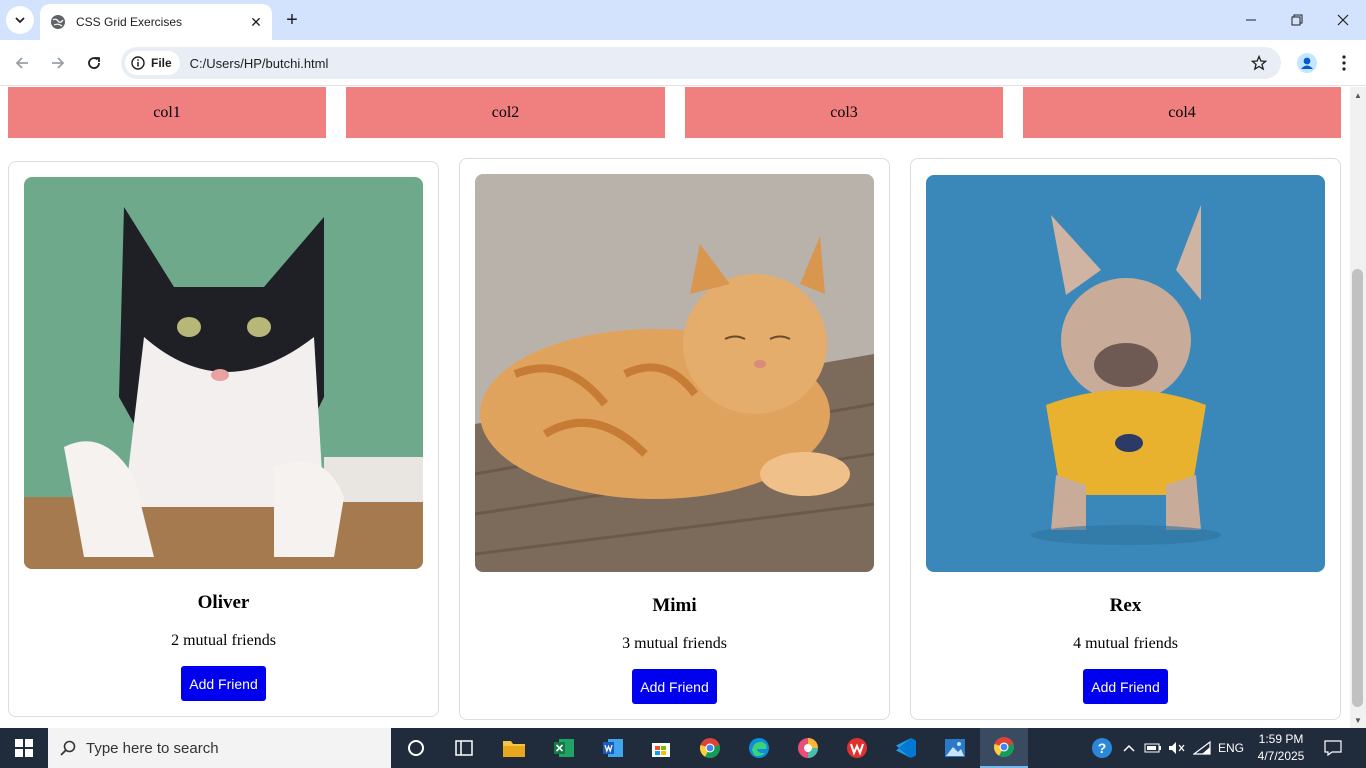  I want to click on reload-icon, so click(94, 63).